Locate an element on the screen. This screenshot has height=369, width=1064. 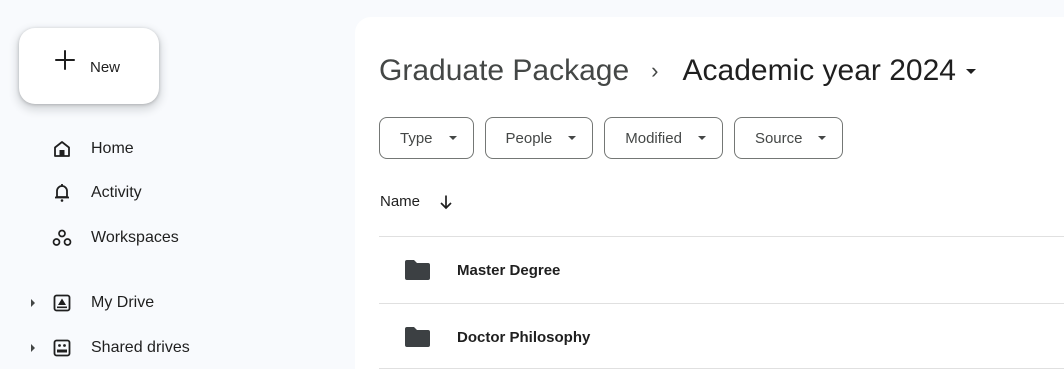
arrow-down-icon is located at coordinates (446, 202).